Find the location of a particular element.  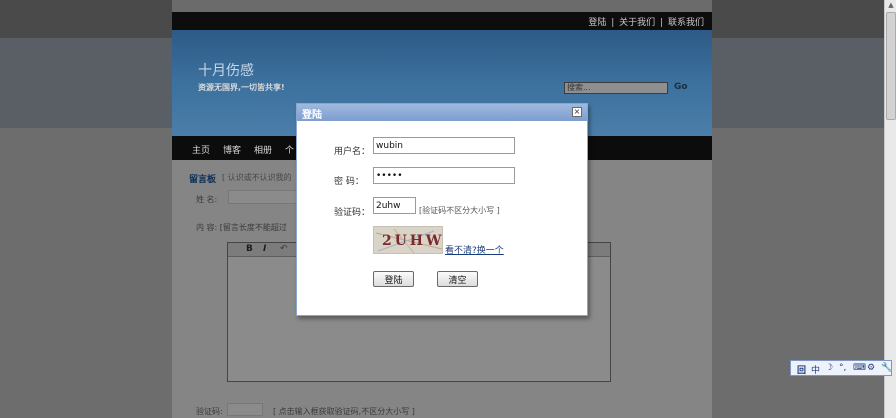

dialog-titlebar: 登陆 × is located at coordinates (442, 112).